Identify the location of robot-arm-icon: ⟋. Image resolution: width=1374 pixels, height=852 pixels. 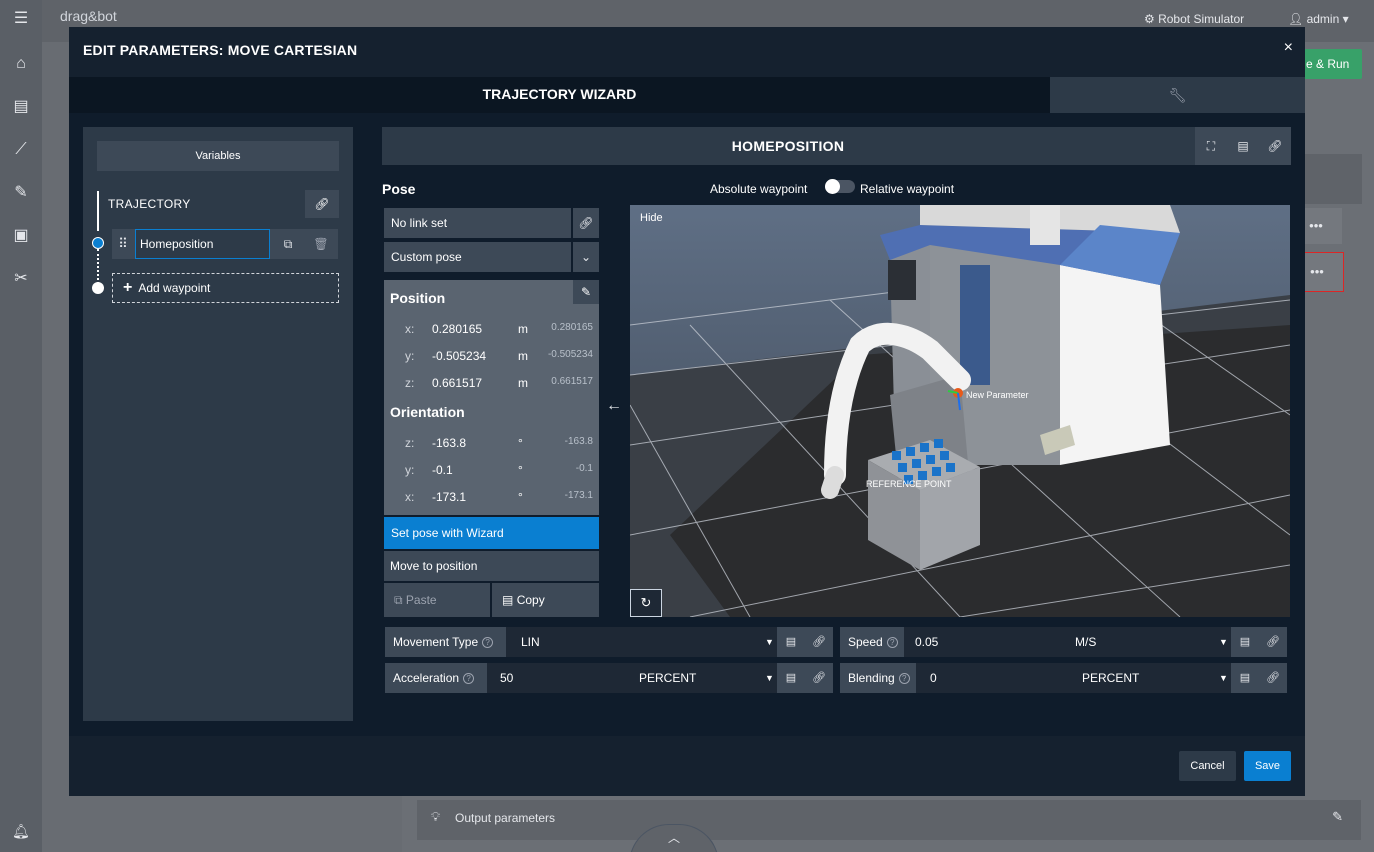
(21, 150).